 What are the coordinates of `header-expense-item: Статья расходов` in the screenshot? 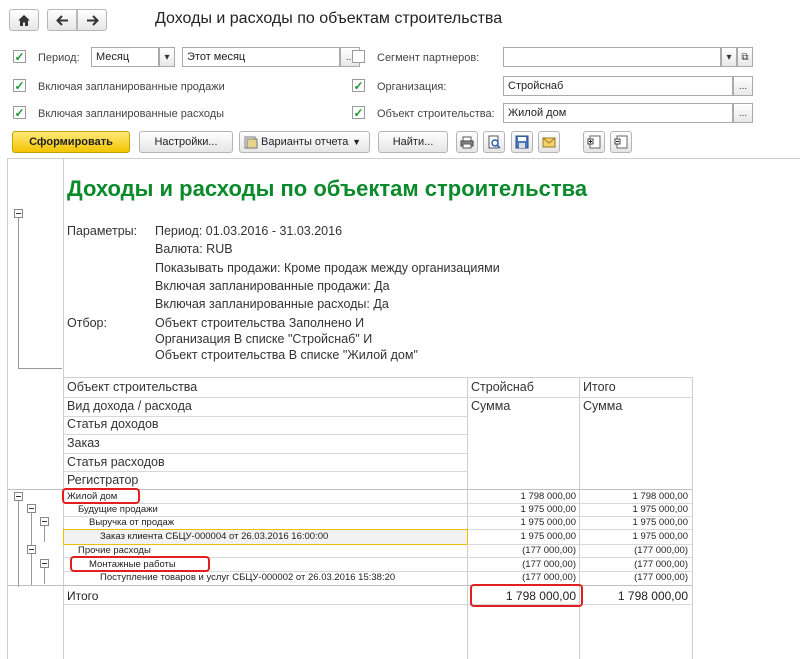 It's located at (116, 462).